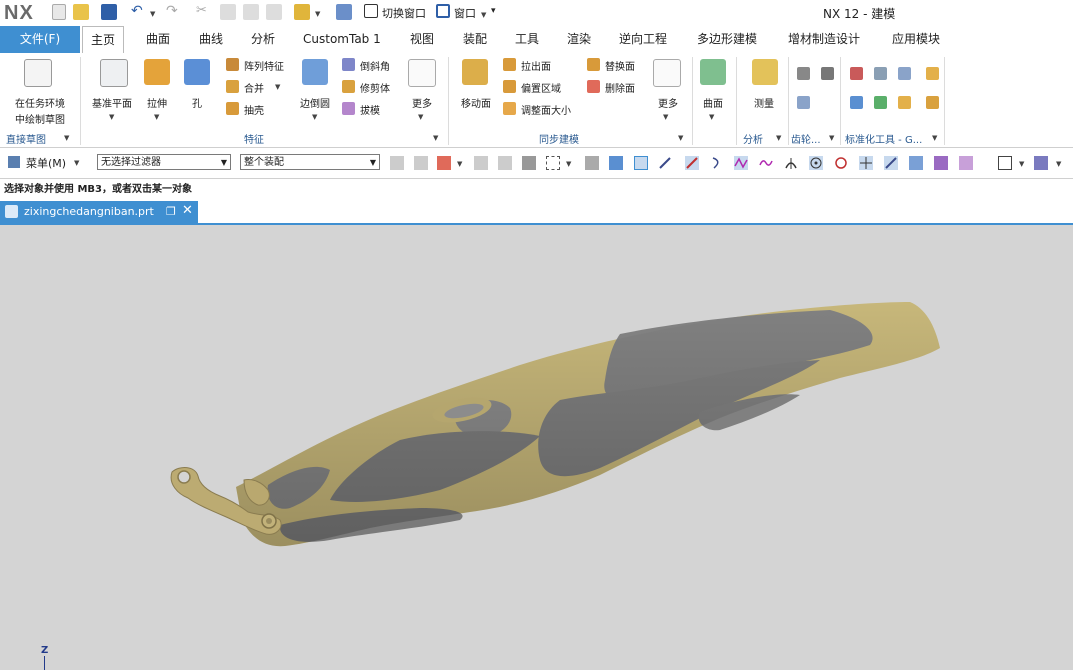 The width and height of the screenshot is (1073, 670). Describe the element at coordinates (422, 73) in the screenshot. I see `feature-more-icon` at that location.